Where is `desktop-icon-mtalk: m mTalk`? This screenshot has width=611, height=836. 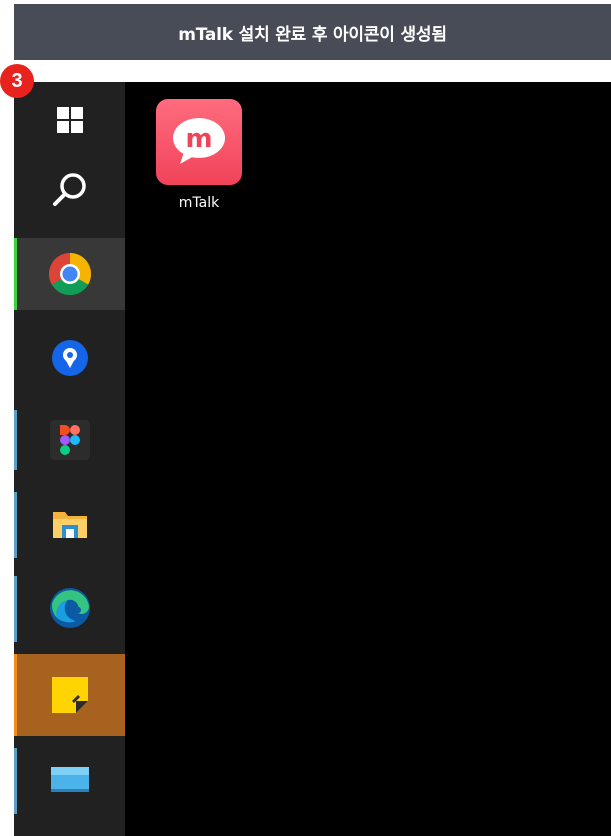
desktop-icon-mtalk: m mTalk is located at coordinates (199, 155).